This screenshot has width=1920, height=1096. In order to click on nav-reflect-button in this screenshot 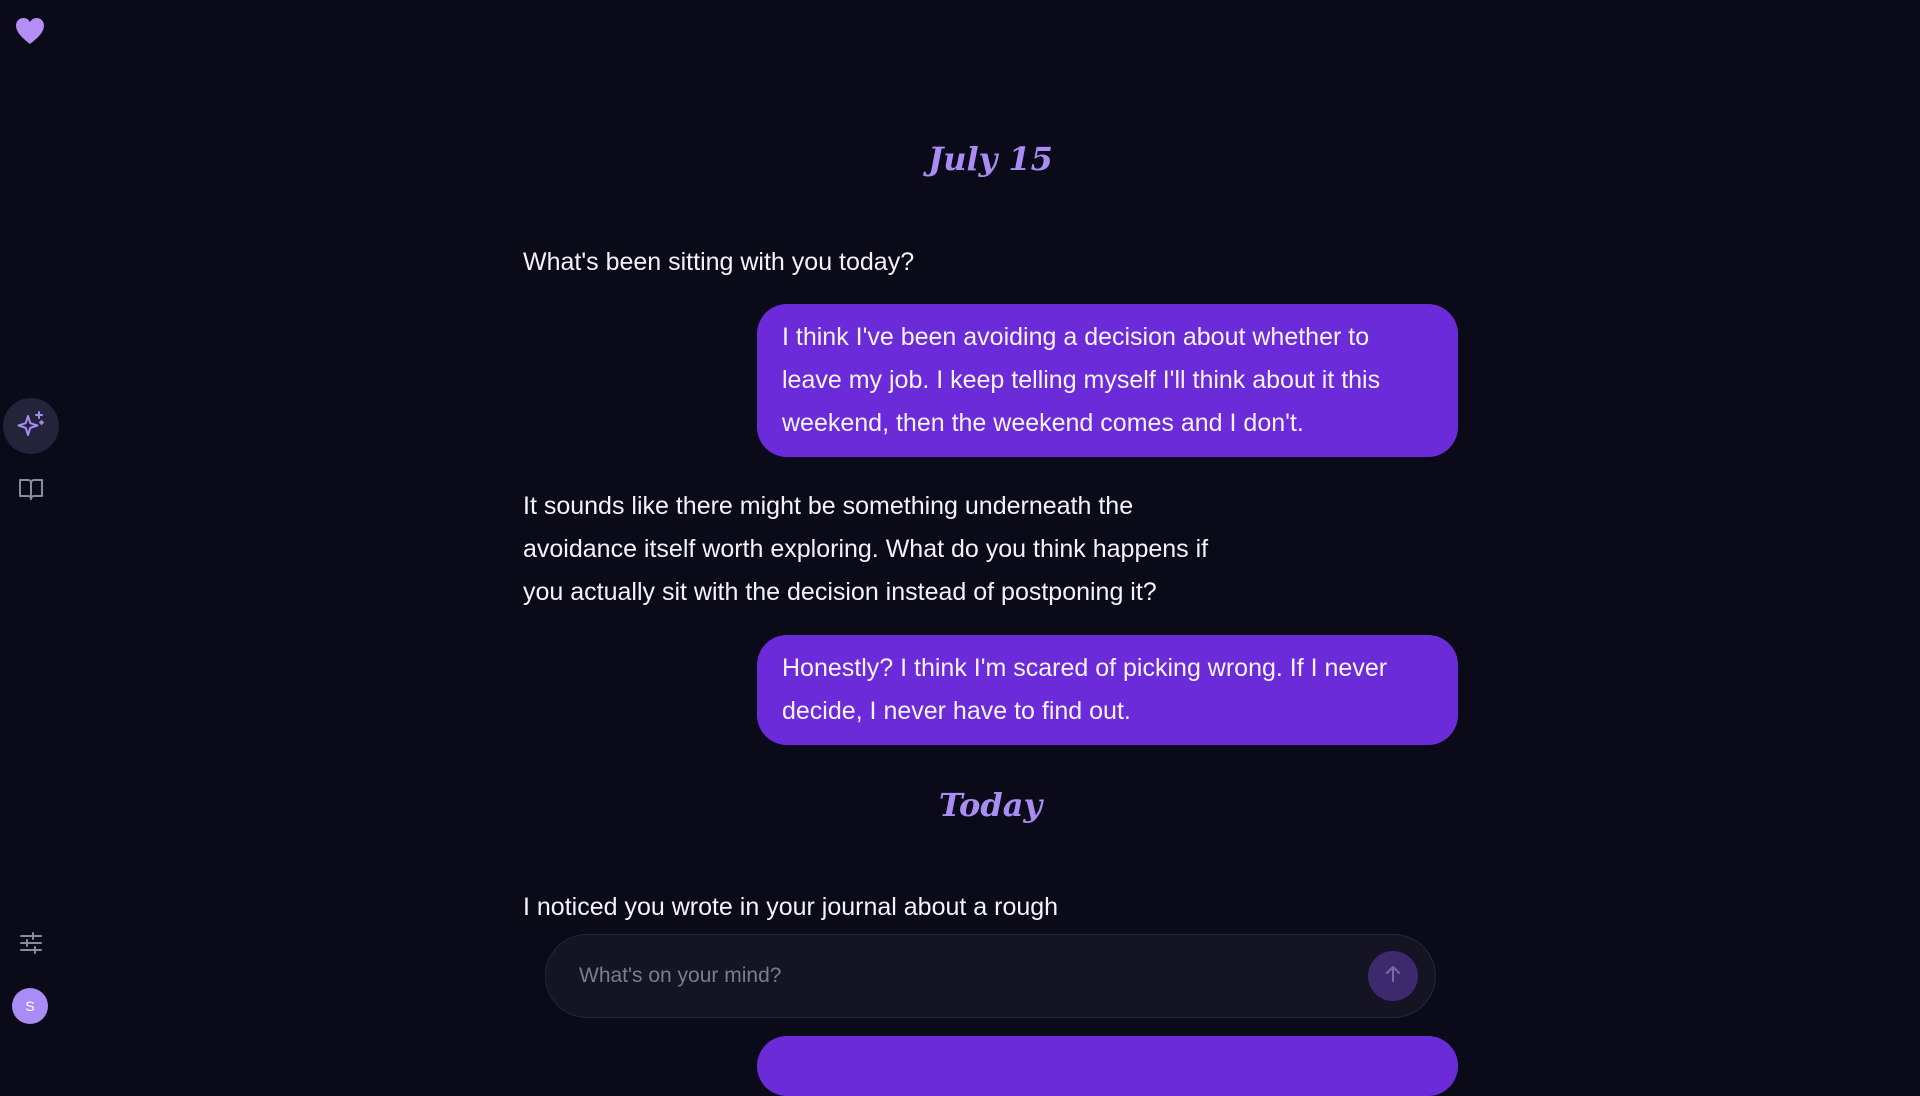, I will do `click(31, 426)`.